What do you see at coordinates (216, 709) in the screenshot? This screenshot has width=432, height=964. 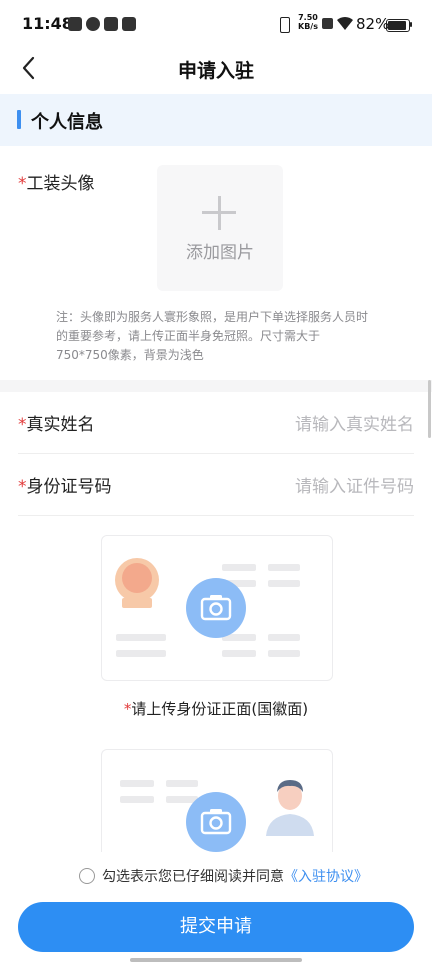 I see `id-front-caption: *请上传身份证正面(国徽面)` at bounding box center [216, 709].